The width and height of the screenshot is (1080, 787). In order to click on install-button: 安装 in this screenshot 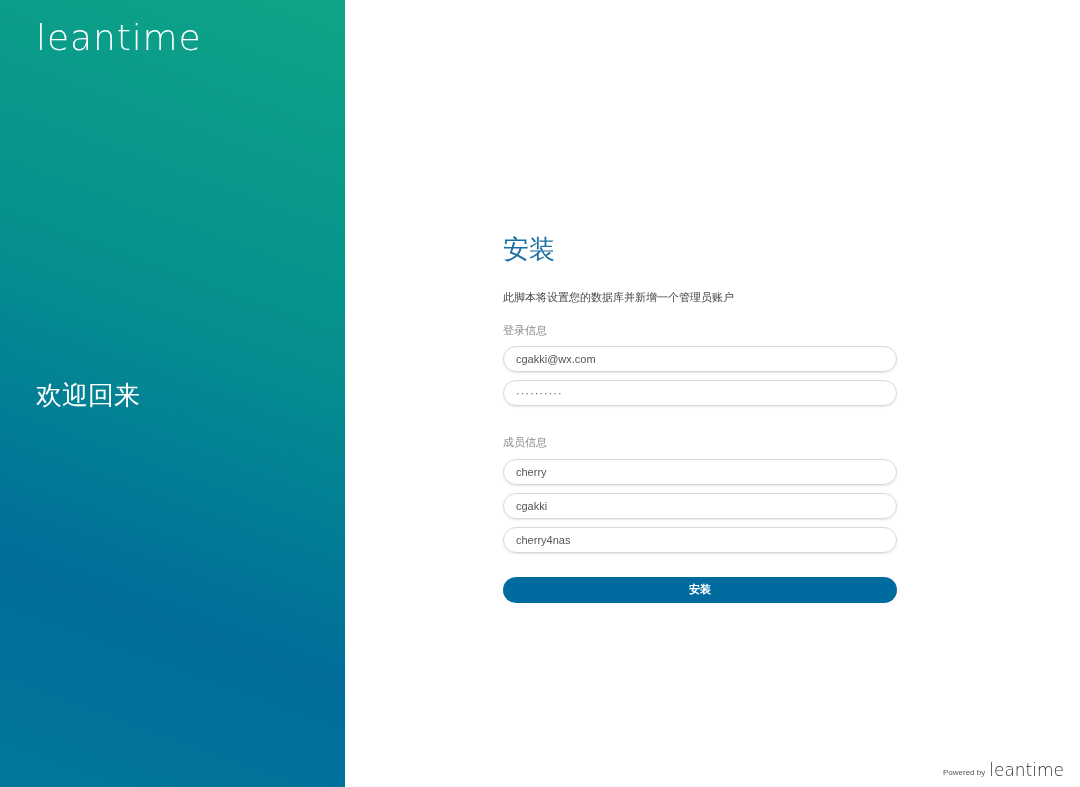, I will do `click(700, 589)`.